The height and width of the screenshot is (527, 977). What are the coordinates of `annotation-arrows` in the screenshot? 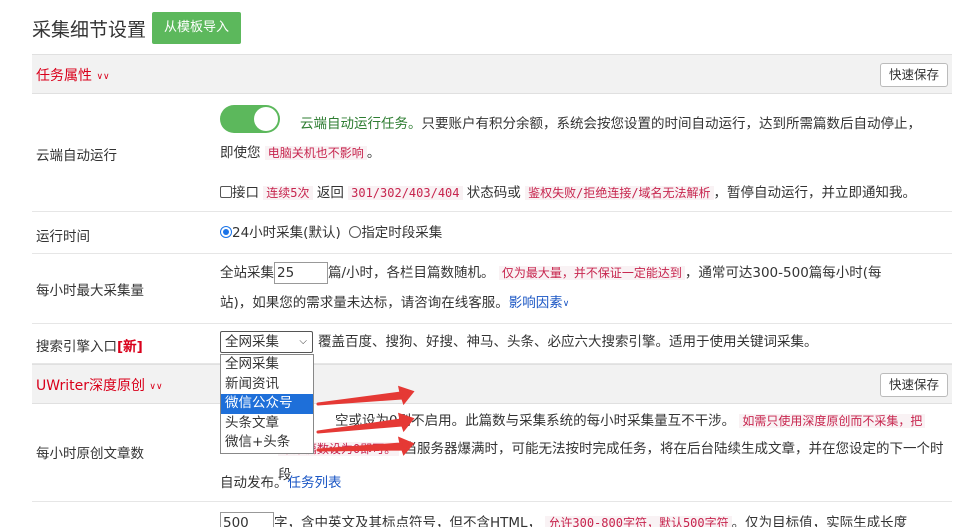 It's located at (365, 420).